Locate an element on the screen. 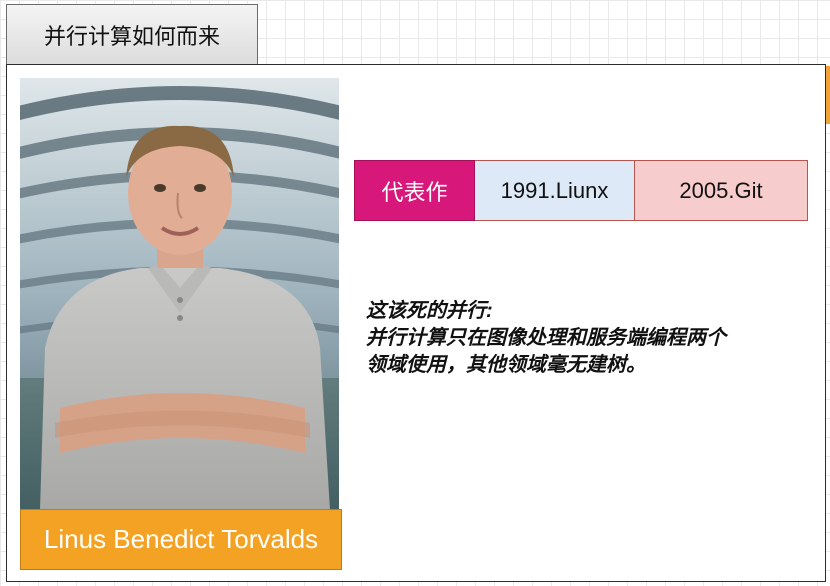 The image size is (830, 586). works-table: 代表作 1991.Liunx 2005.Git is located at coordinates (581, 190).